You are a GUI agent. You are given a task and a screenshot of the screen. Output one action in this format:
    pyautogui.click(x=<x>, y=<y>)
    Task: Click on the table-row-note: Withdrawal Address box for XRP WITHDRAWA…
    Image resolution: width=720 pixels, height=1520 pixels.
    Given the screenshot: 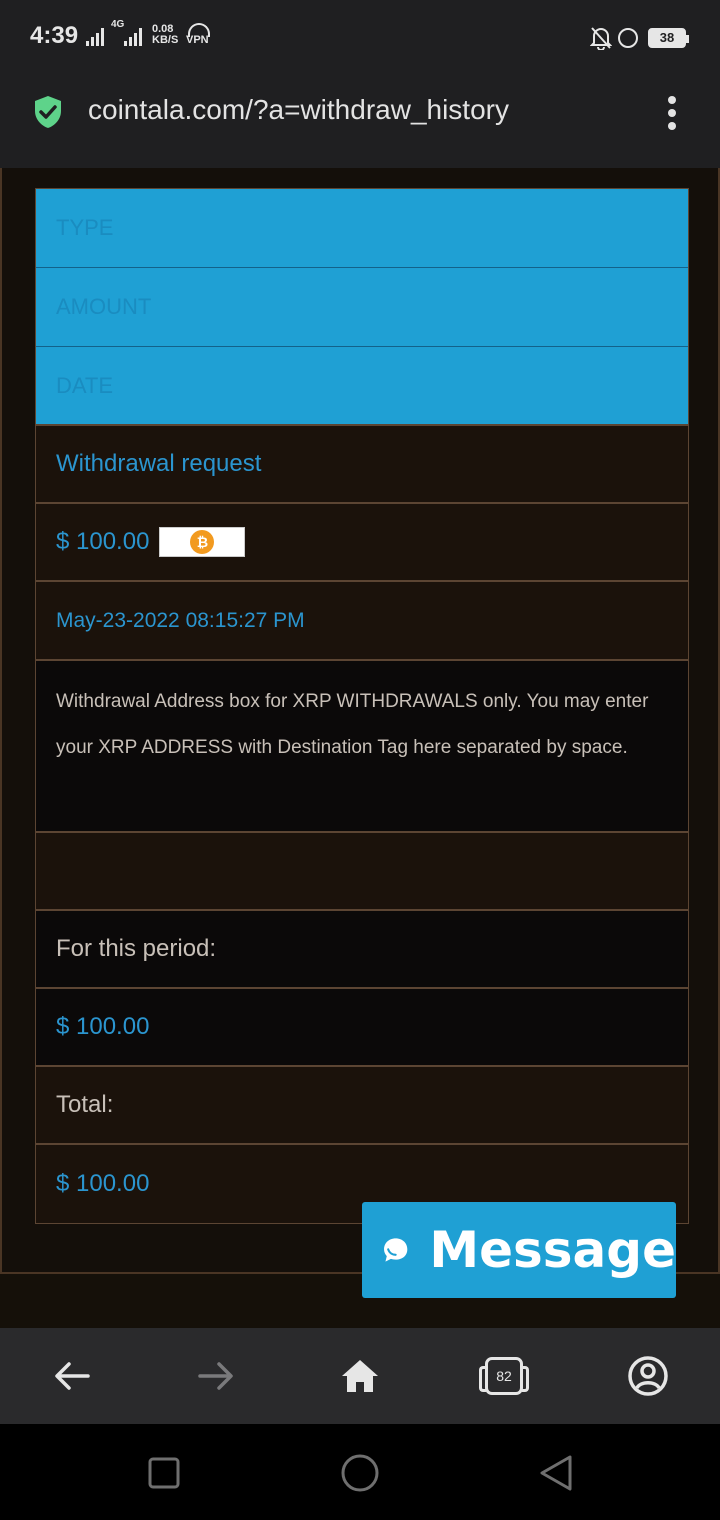 What is the action you would take?
    pyautogui.click(x=362, y=747)
    